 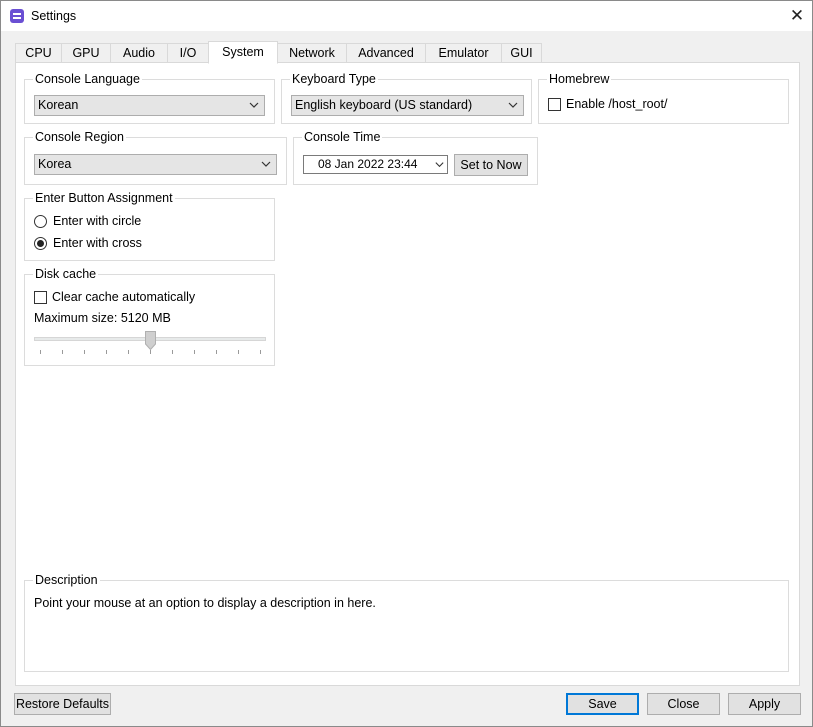 I want to click on tab-network: Network, so click(x=312, y=53).